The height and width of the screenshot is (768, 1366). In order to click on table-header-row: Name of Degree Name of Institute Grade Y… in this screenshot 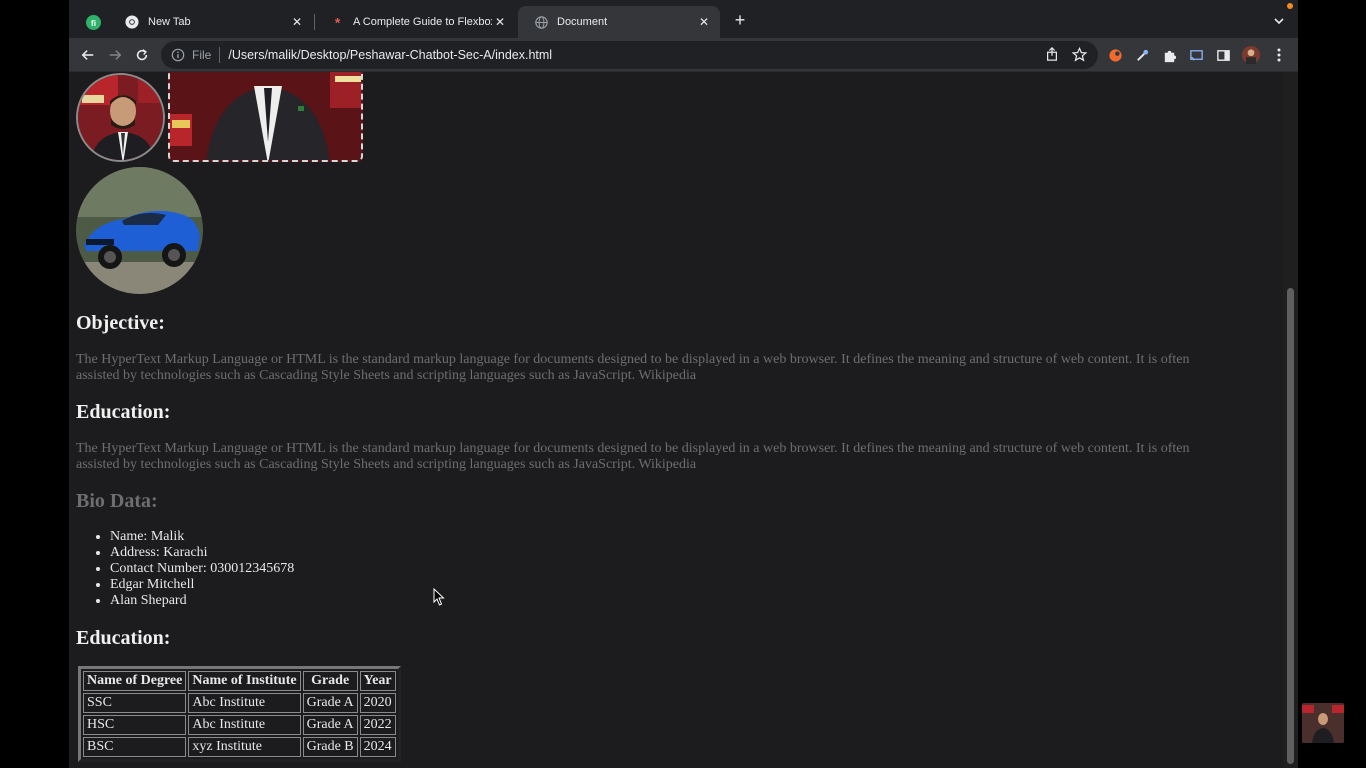, I will do `click(239, 681)`.